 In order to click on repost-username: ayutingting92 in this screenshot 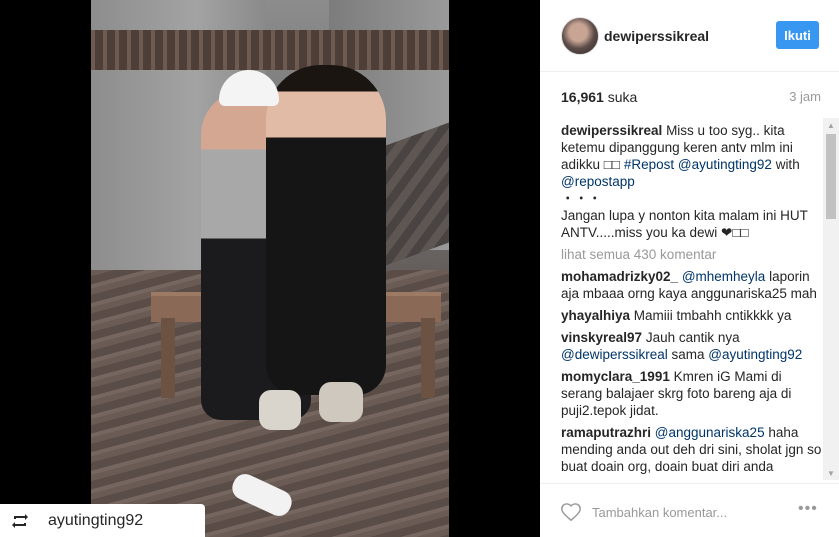, I will do `click(95, 521)`.